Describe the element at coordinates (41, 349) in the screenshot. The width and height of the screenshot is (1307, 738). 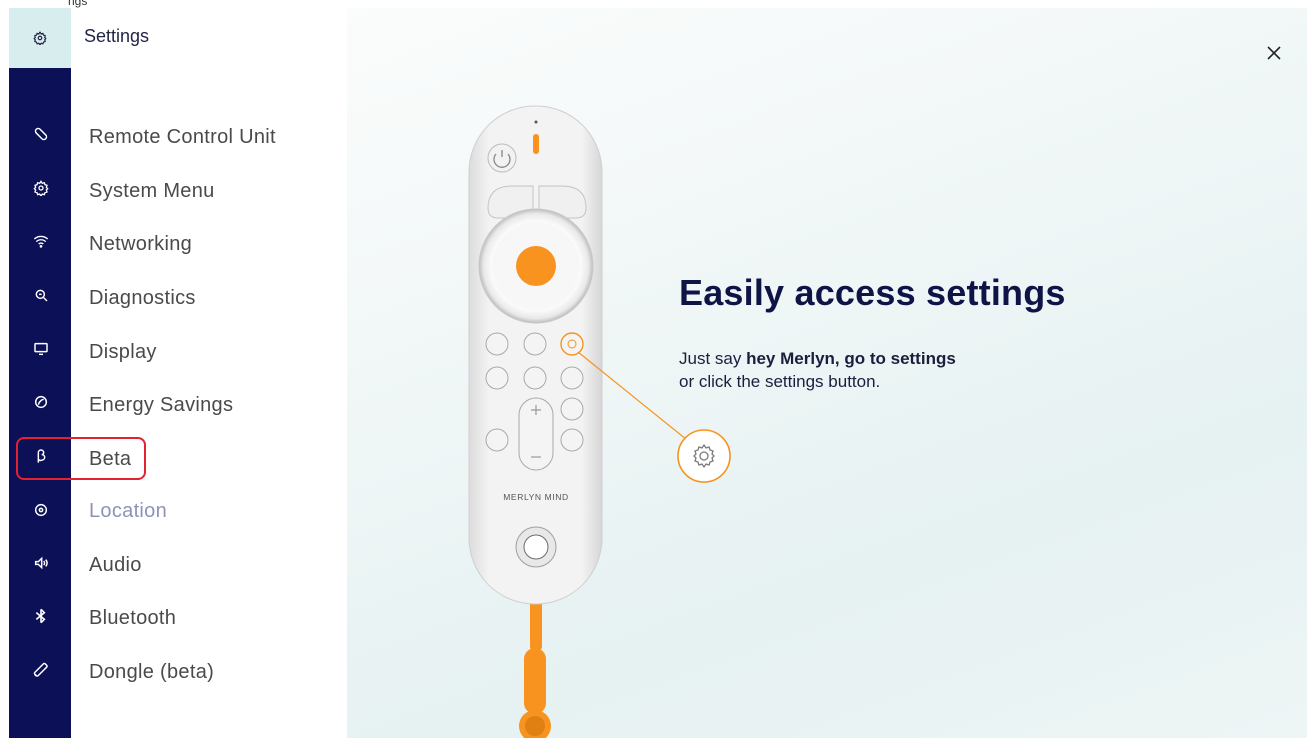
I see `monitor-icon` at that location.